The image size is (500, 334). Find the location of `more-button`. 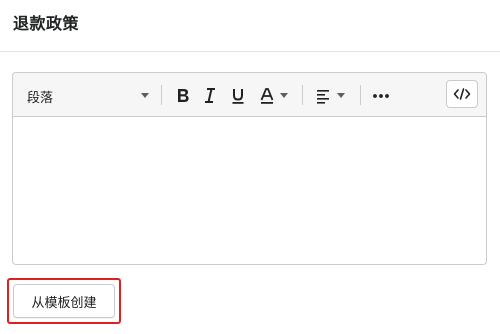

more-button is located at coordinates (381, 95).